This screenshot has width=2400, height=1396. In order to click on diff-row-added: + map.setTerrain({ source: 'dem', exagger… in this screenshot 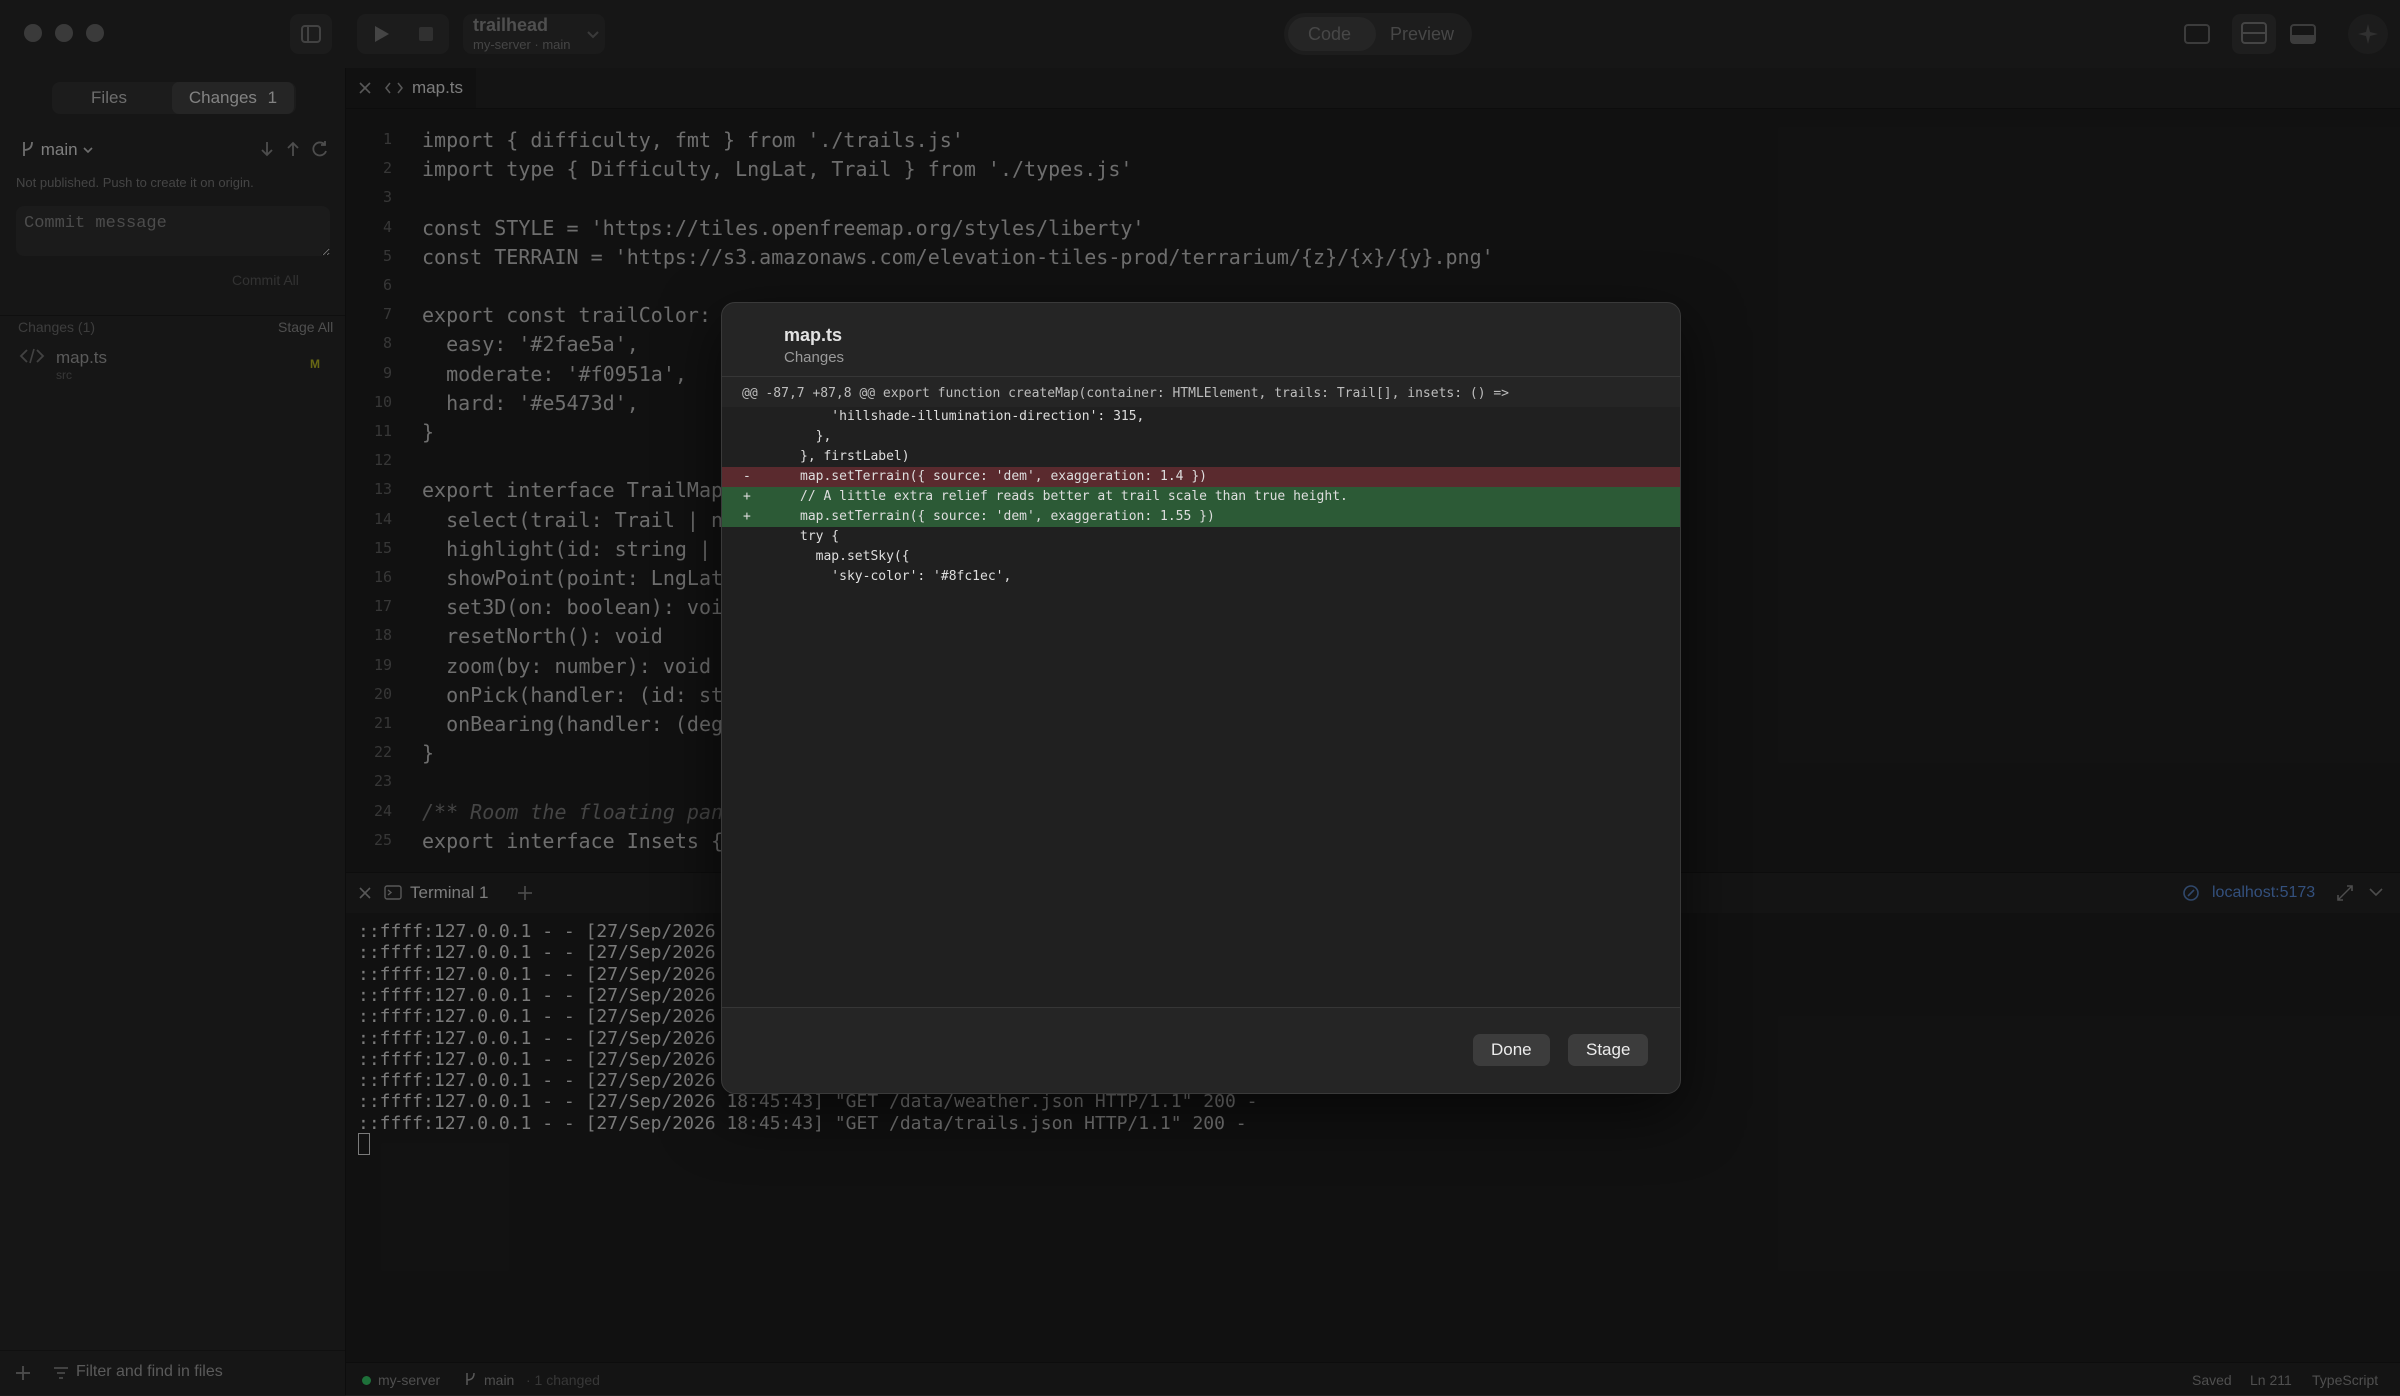, I will do `click(1201, 517)`.